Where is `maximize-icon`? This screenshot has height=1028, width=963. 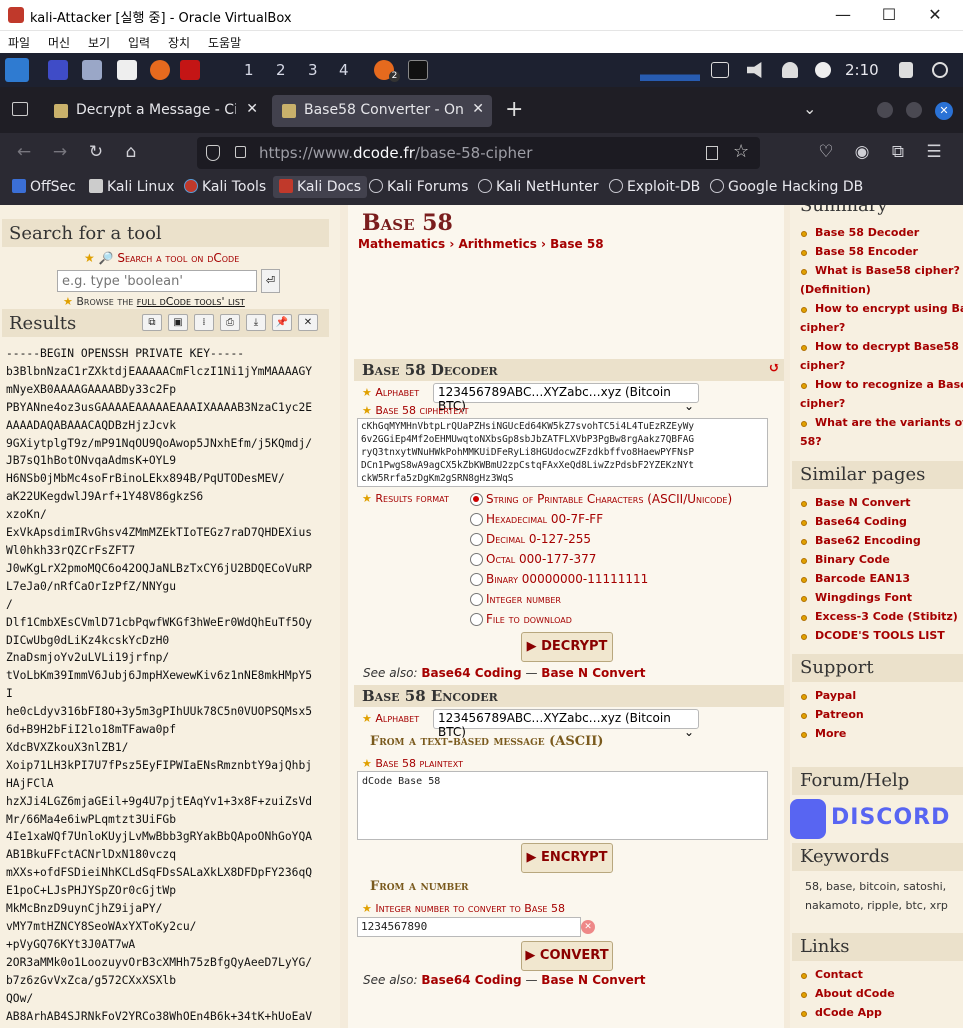
maximize-icon is located at coordinates (914, 110).